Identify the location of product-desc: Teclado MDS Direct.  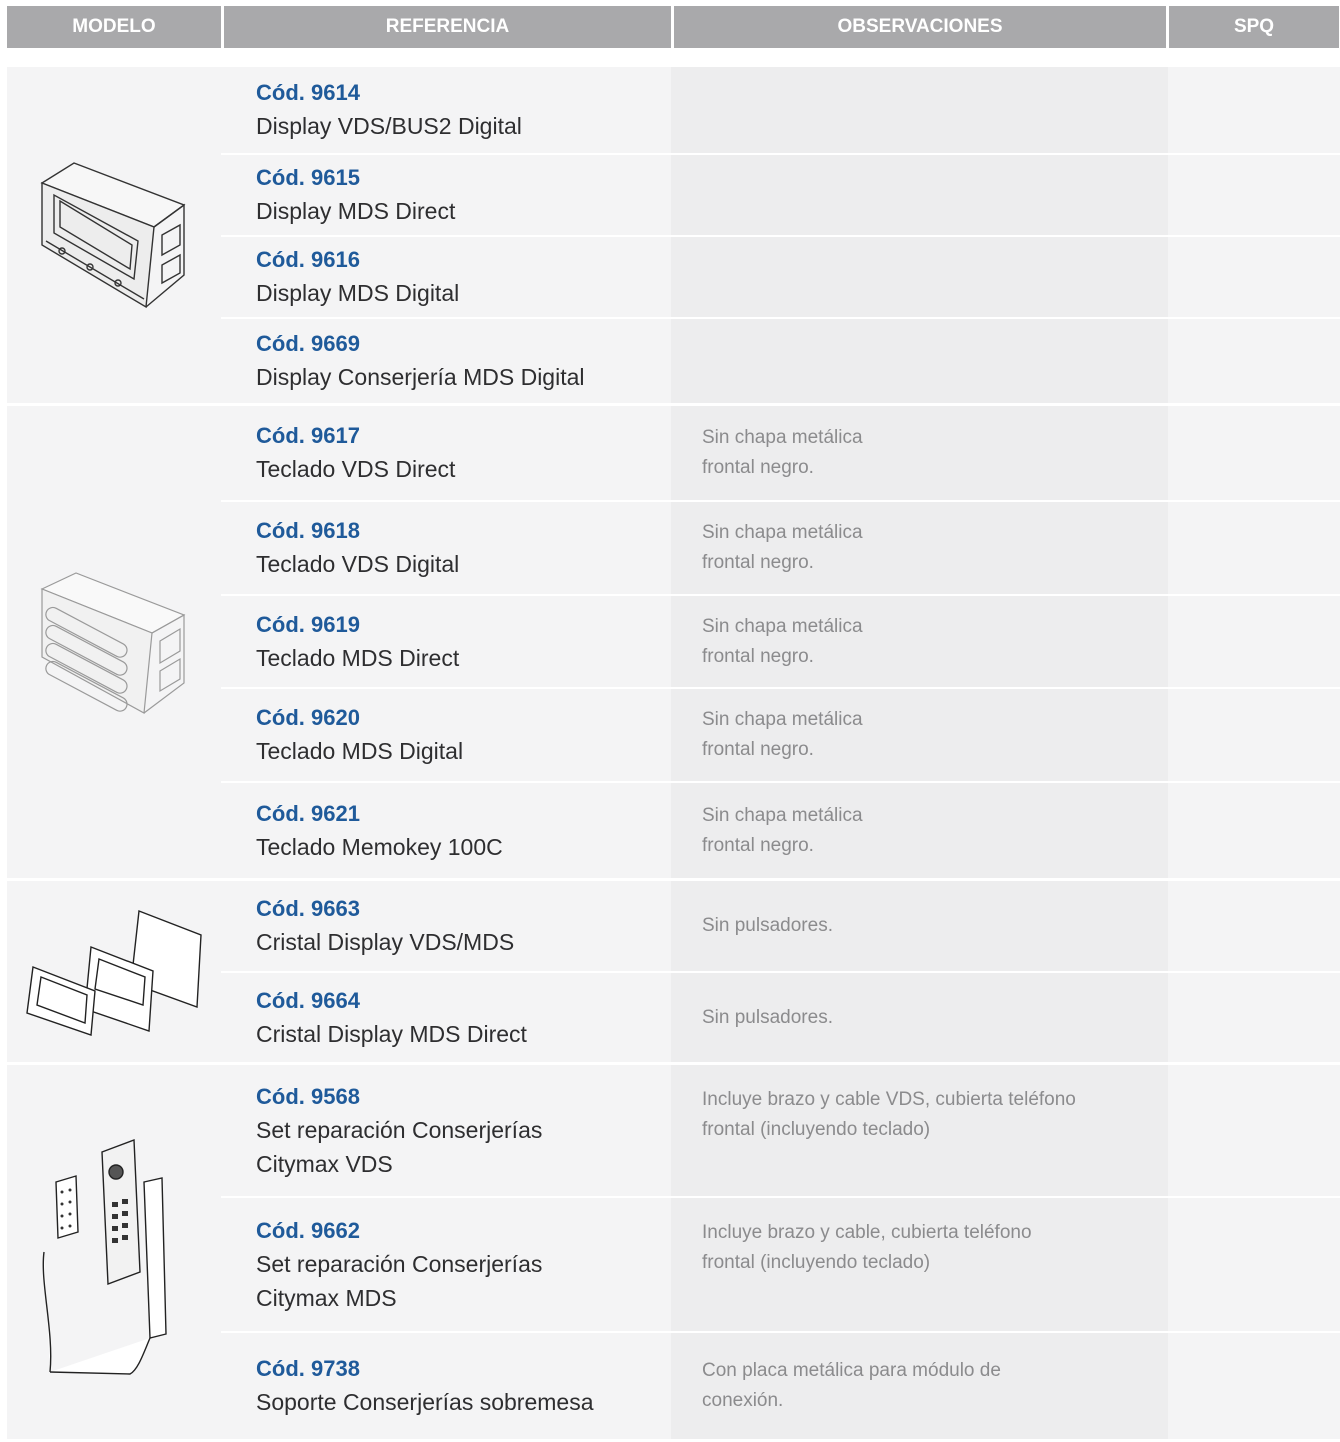
(358, 657).